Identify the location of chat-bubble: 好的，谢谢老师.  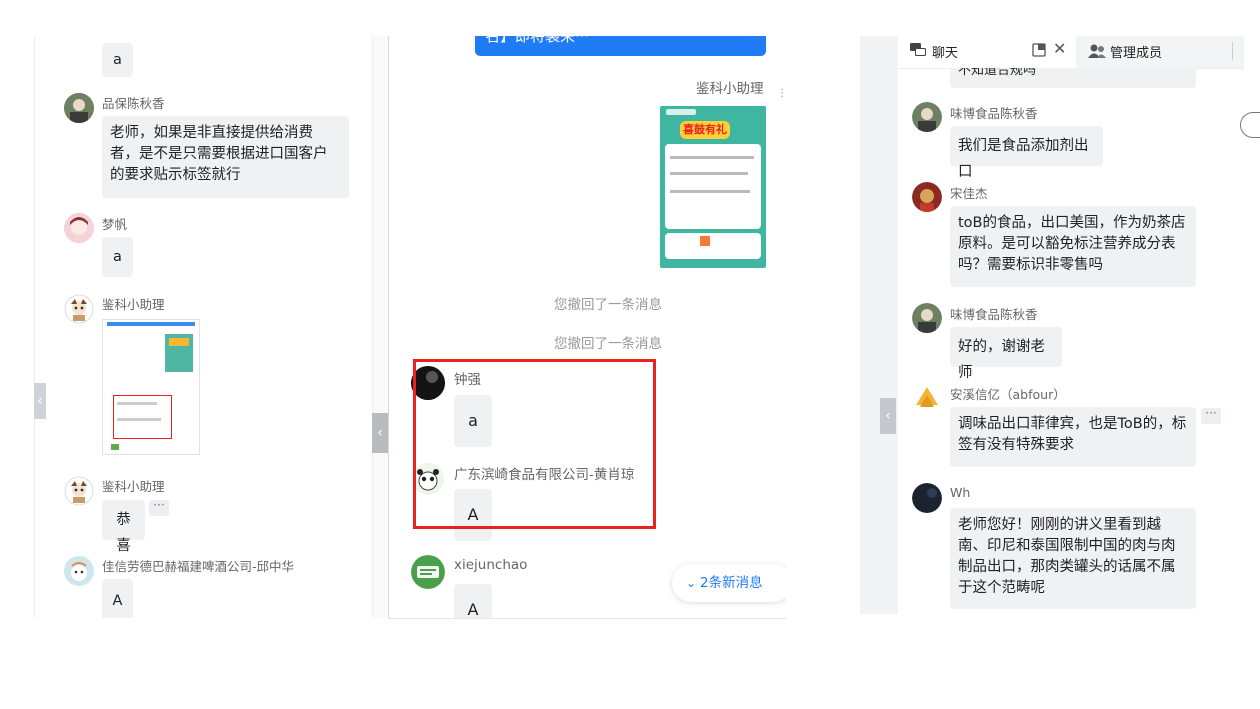
(1006, 354).